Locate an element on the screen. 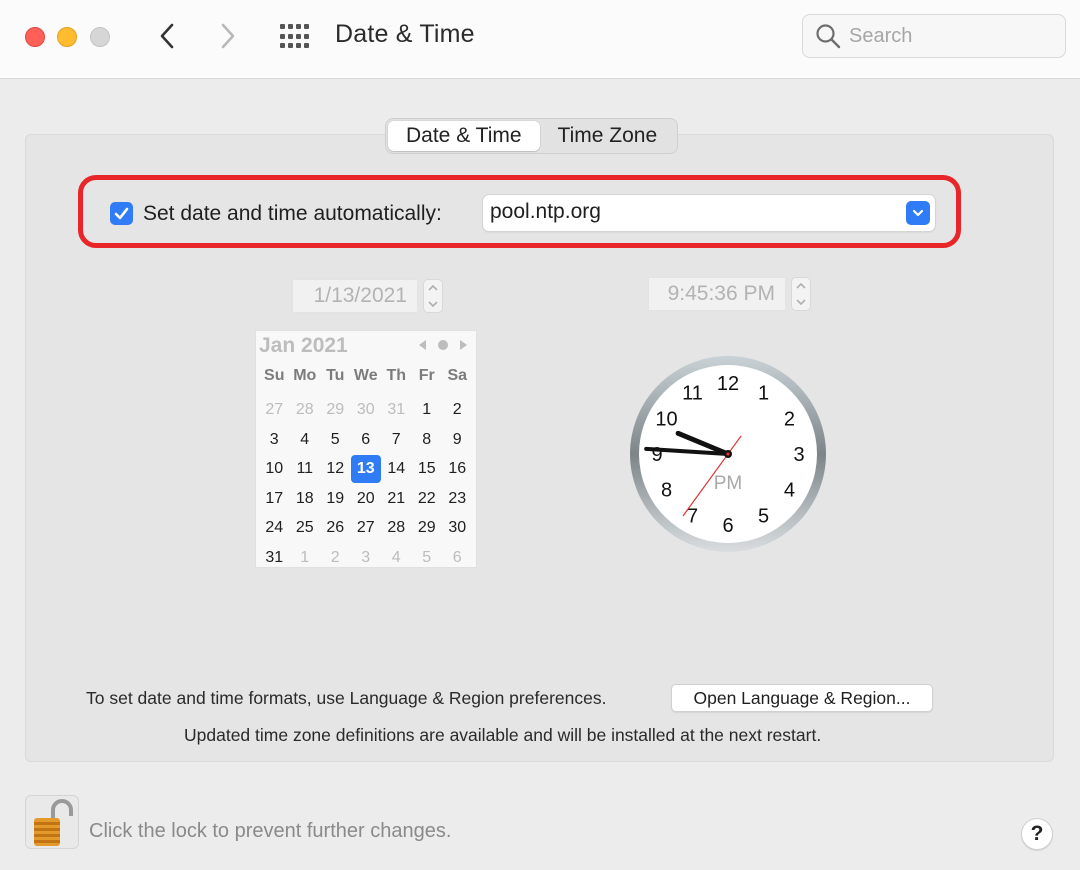 The height and width of the screenshot is (870, 1080). clock-numeral: 4 is located at coordinates (789, 491).